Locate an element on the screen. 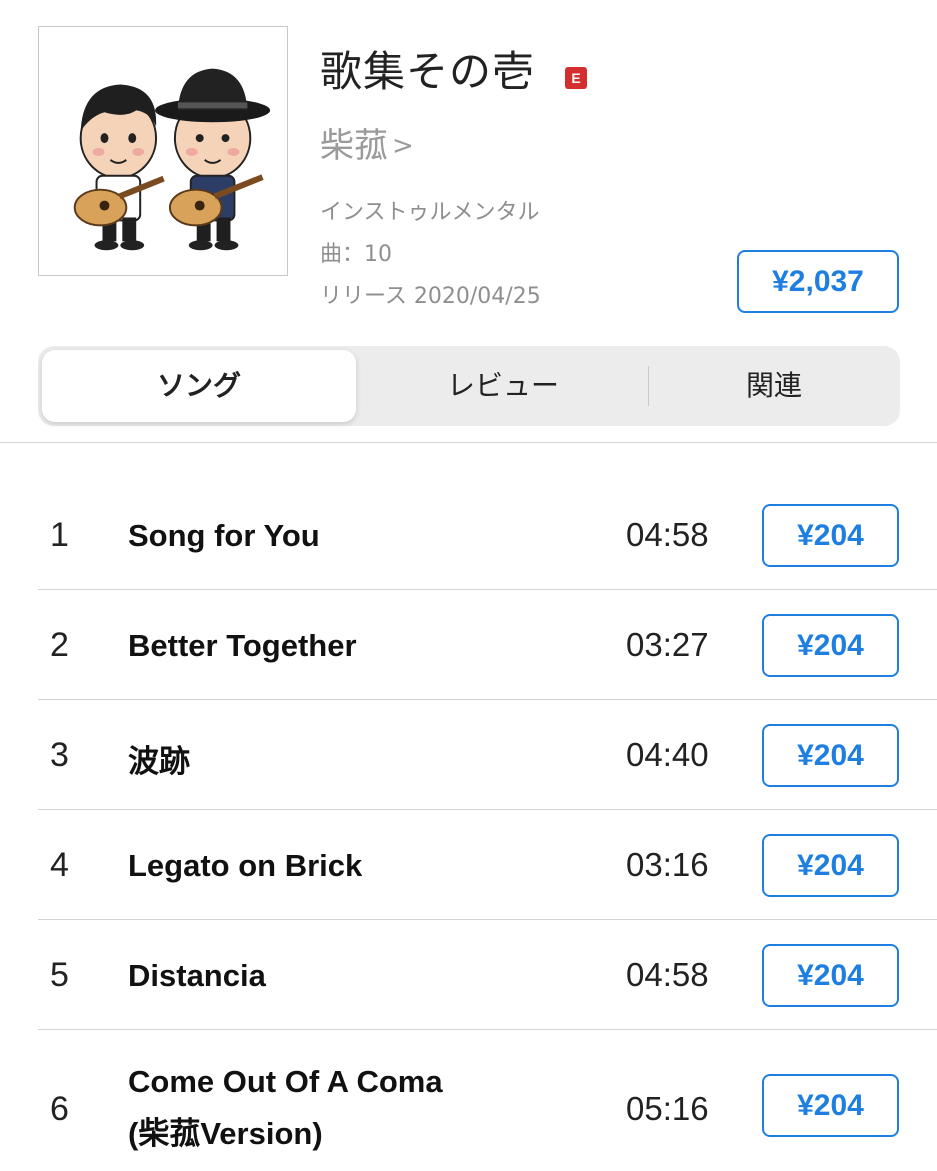 Image resolution: width=937 pixels, height=1171 pixels. tab-songs: ソング is located at coordinates (199, 386).